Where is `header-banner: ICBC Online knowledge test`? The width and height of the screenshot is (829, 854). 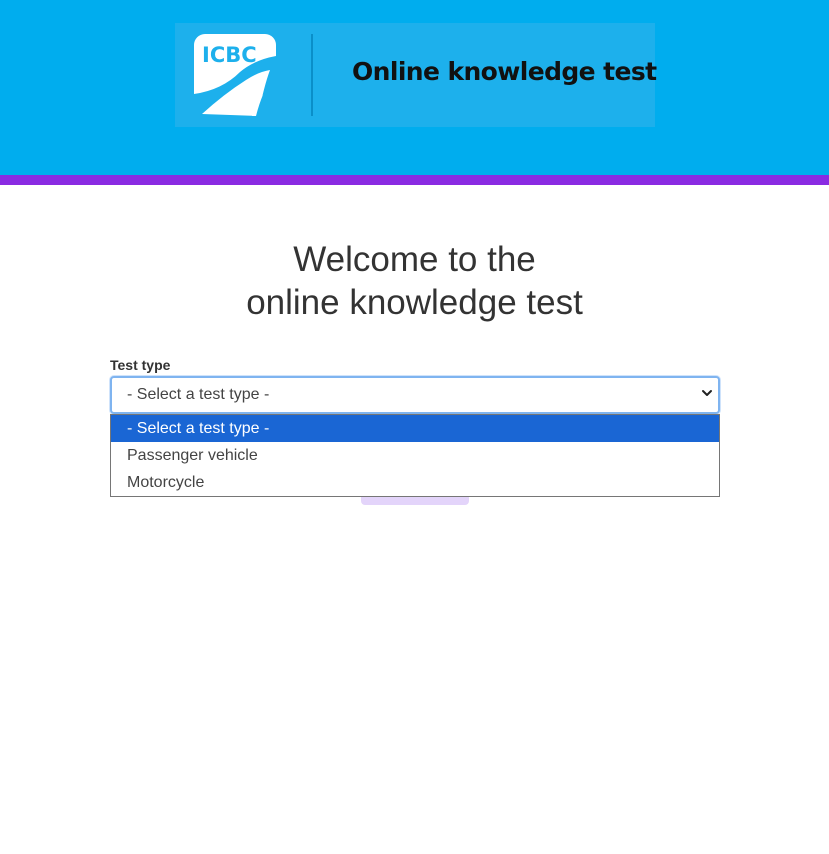 header-banner: ICBC Online knowledge test is located at coordinates (416, 75).